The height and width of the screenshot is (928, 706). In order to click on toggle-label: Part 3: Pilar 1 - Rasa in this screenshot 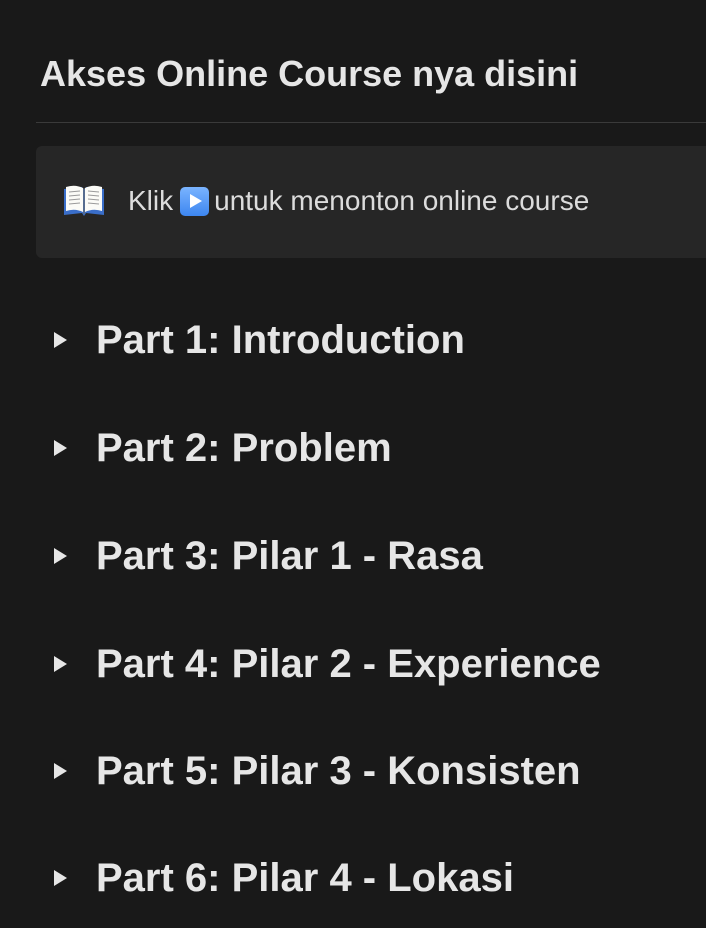, I will do `click(289, 556)`.